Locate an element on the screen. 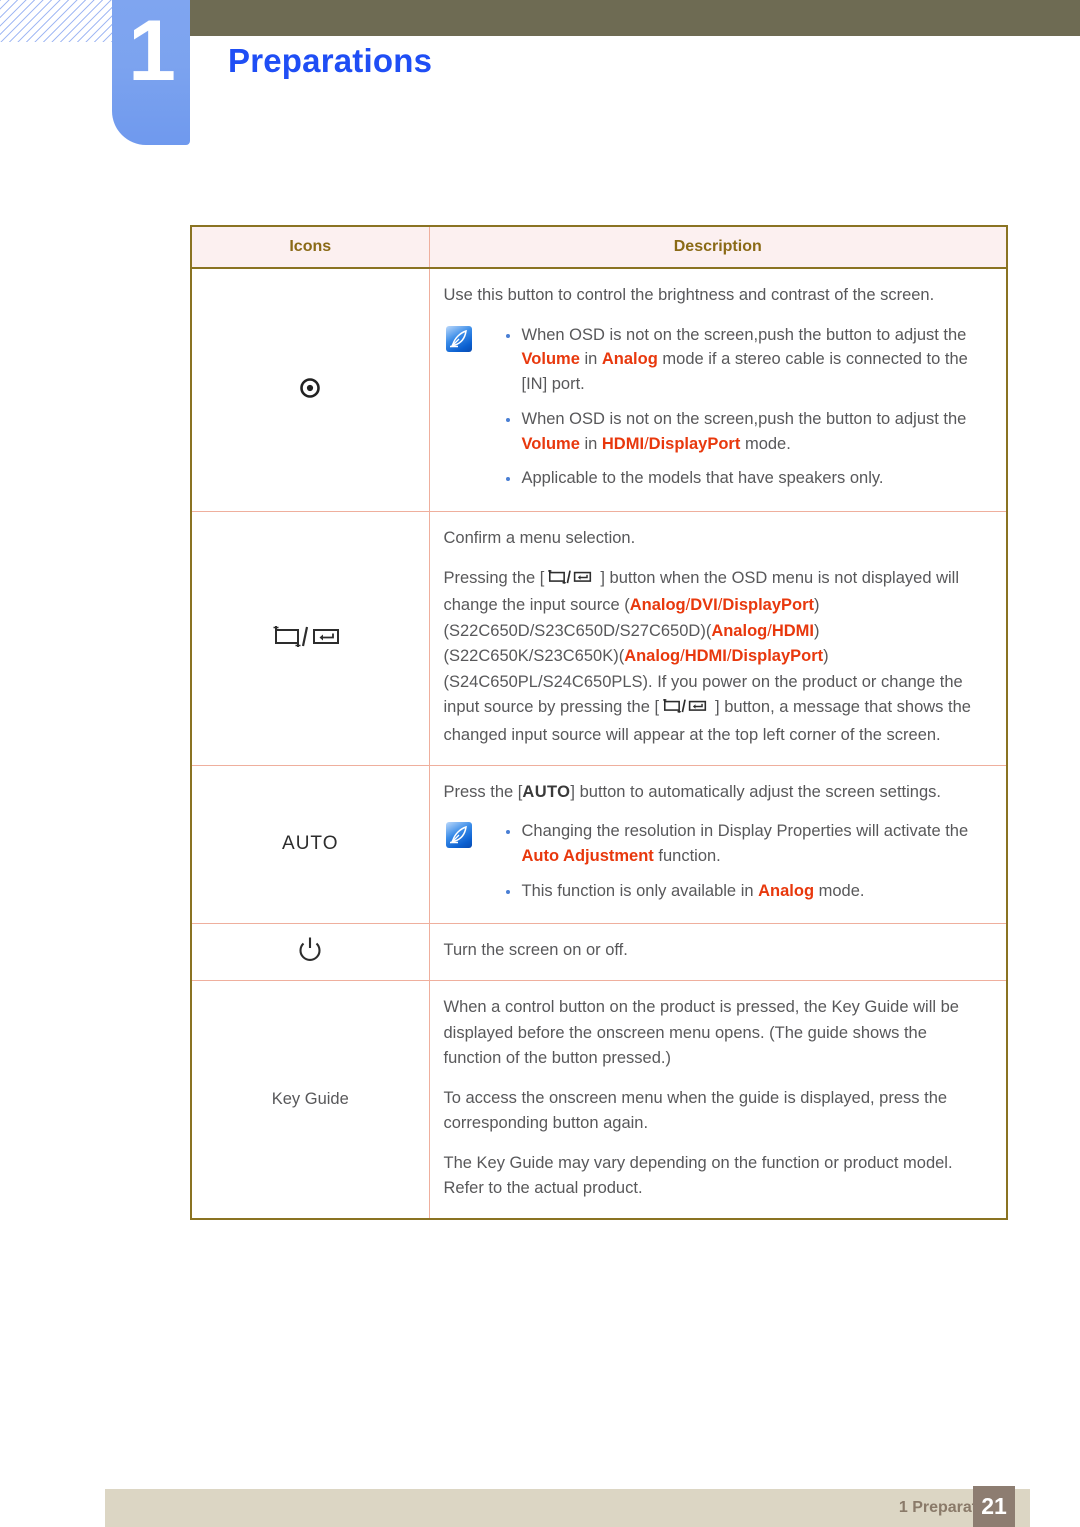 Image resolution: width=1080 pixels, height=1527 pixels. brightness-contrast-icon is located at coordinates (310, 391).